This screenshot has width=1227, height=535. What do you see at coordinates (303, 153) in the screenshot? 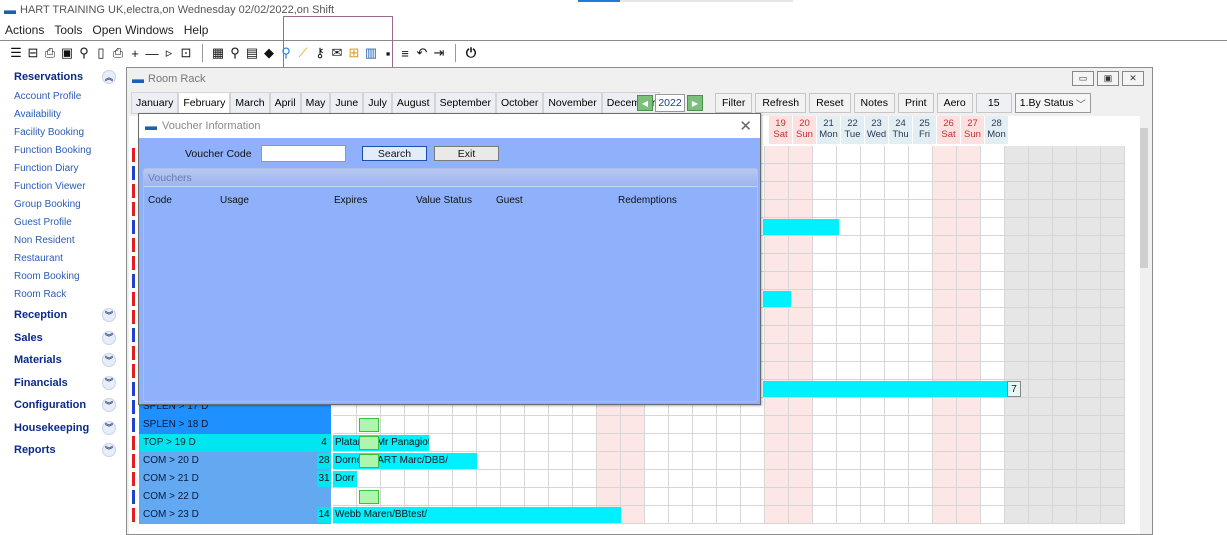
I see `voucher-code-input` at bounding box center [303, 153].